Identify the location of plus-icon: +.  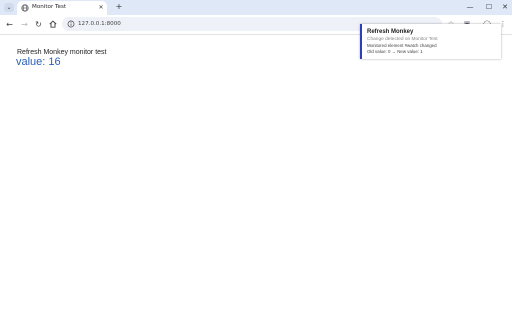
(119, 6).